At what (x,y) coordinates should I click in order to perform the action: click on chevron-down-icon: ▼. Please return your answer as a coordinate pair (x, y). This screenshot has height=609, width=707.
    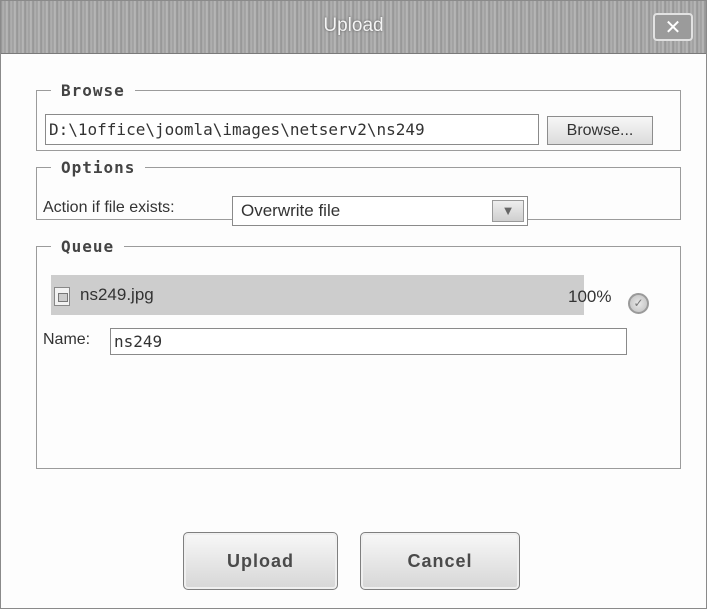
    Looking at the image, I should click on (508, 211).